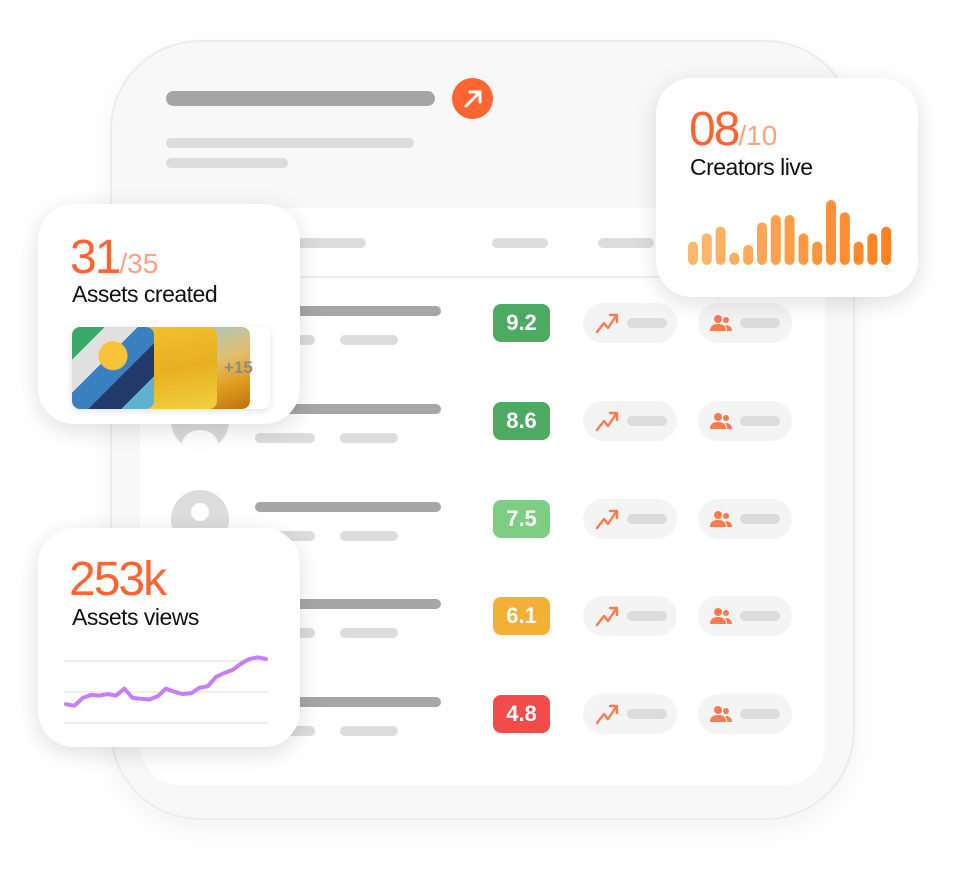 This screenshot has width=958, height=886. I want to click on arrow-up-right-icon, so click(472, 98).